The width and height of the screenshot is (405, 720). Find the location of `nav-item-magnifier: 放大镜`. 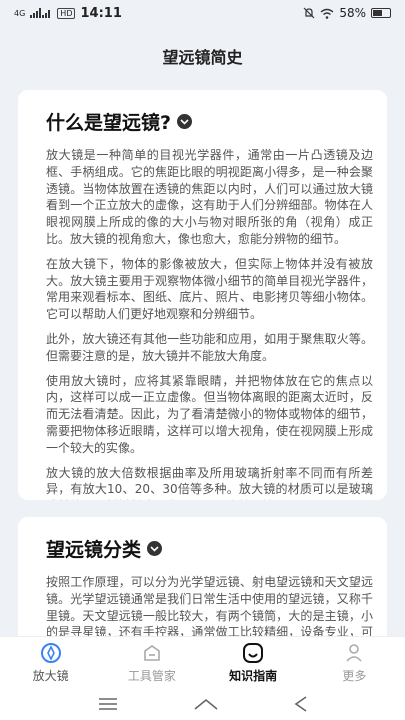

nav-item-magnifier: 放大镜 is located at coordinates (50, 662).